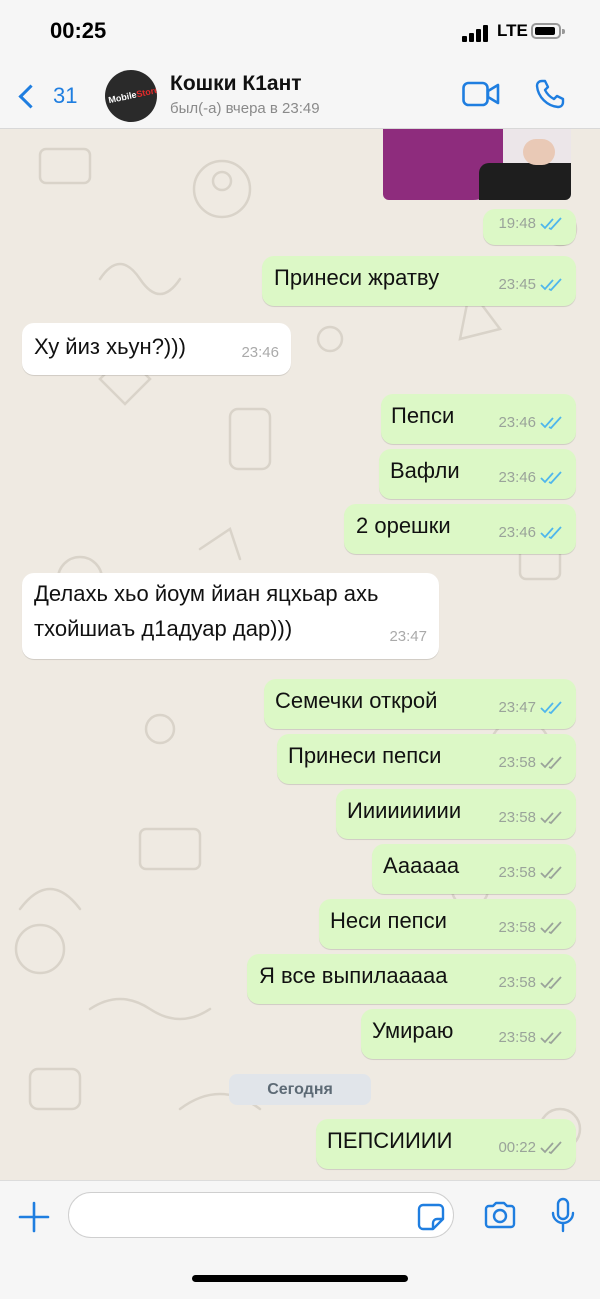 The height and width of the screenshot is (1299, 600). Describe the element at coordinates (236, 84) in the screenshot. I see `contact-name: Кошки К1ант` at that location.